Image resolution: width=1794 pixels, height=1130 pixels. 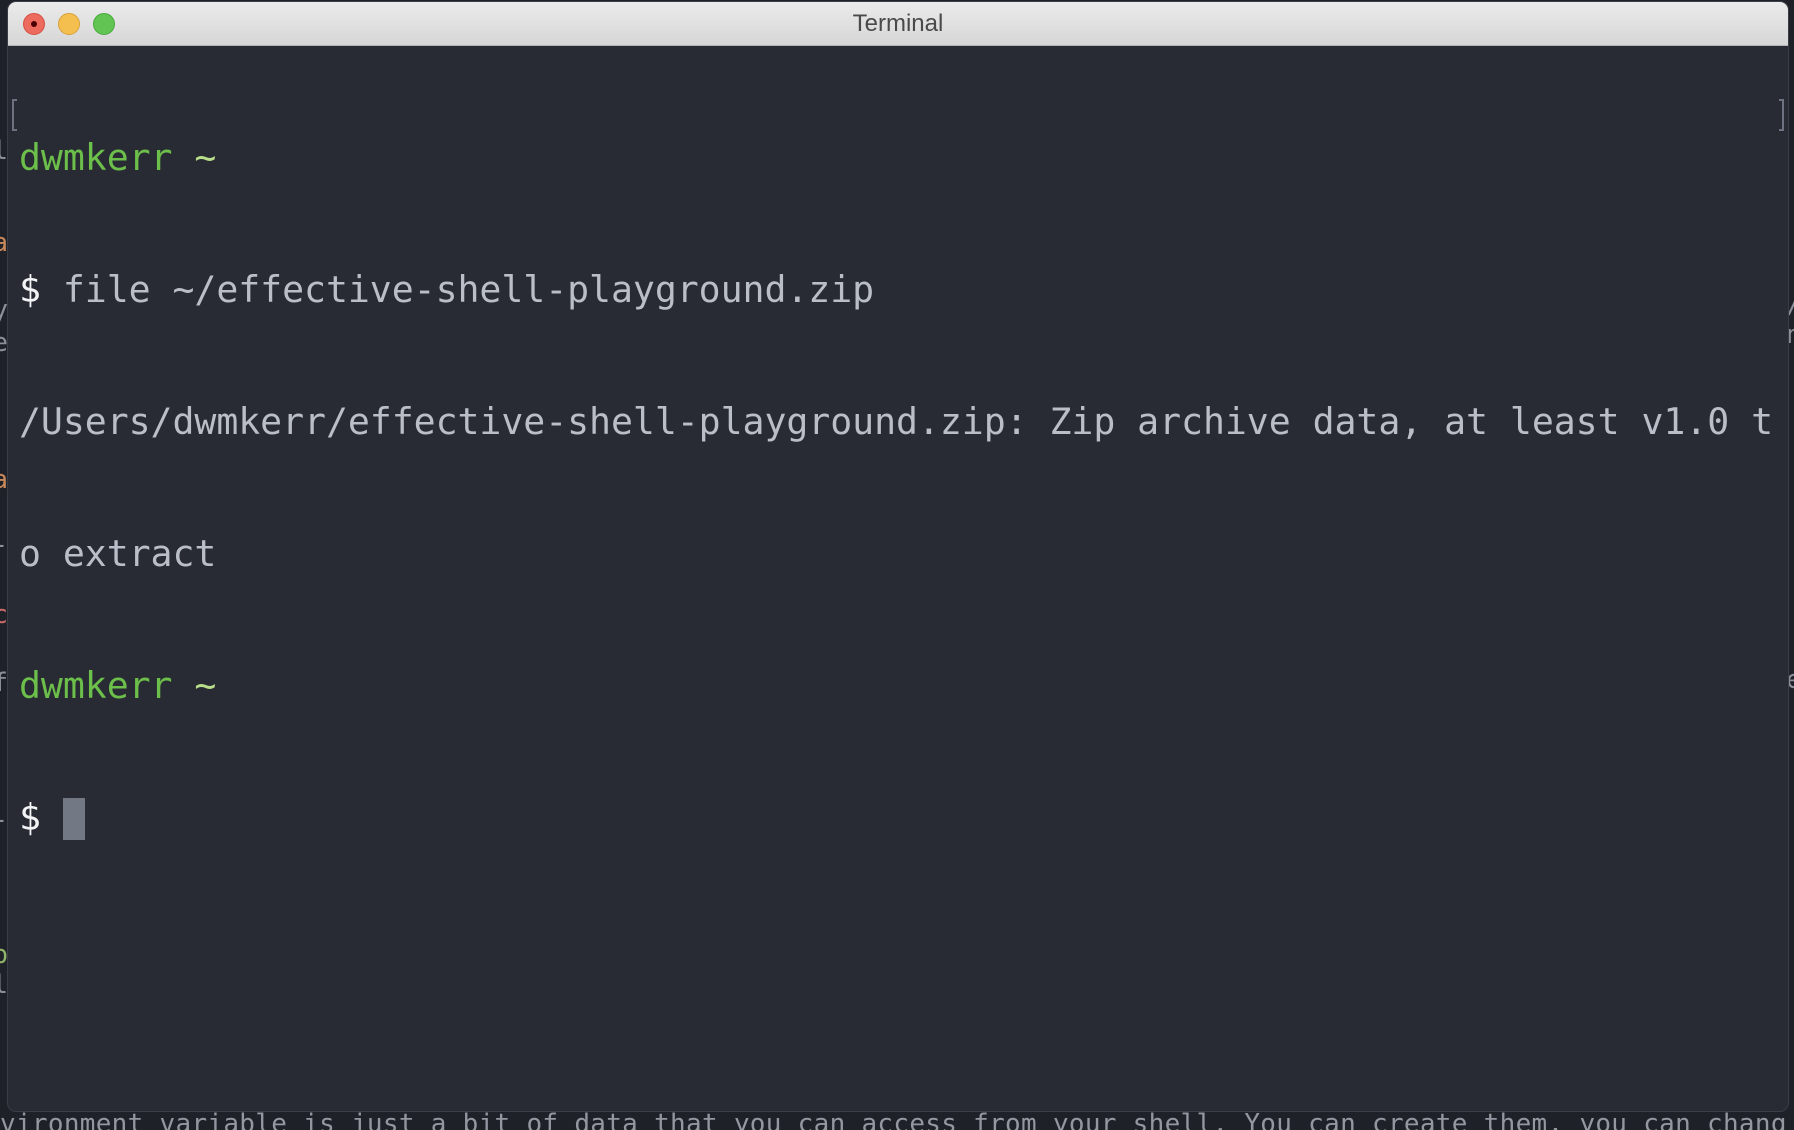 What do you see at coordinates (903, 290) in the screenshot?
I see `command-line: $ file ~/effective-shell-playground.zip` at bounding box center [903, 290].